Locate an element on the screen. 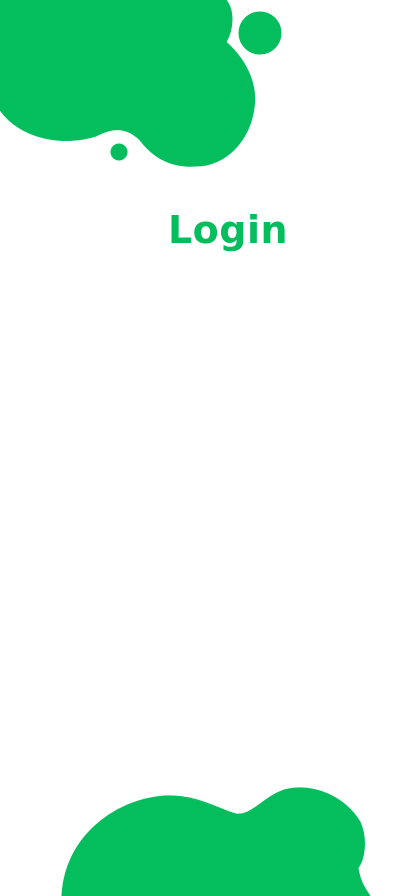  bottom-blob-shape is located at coordinates (216, 841).